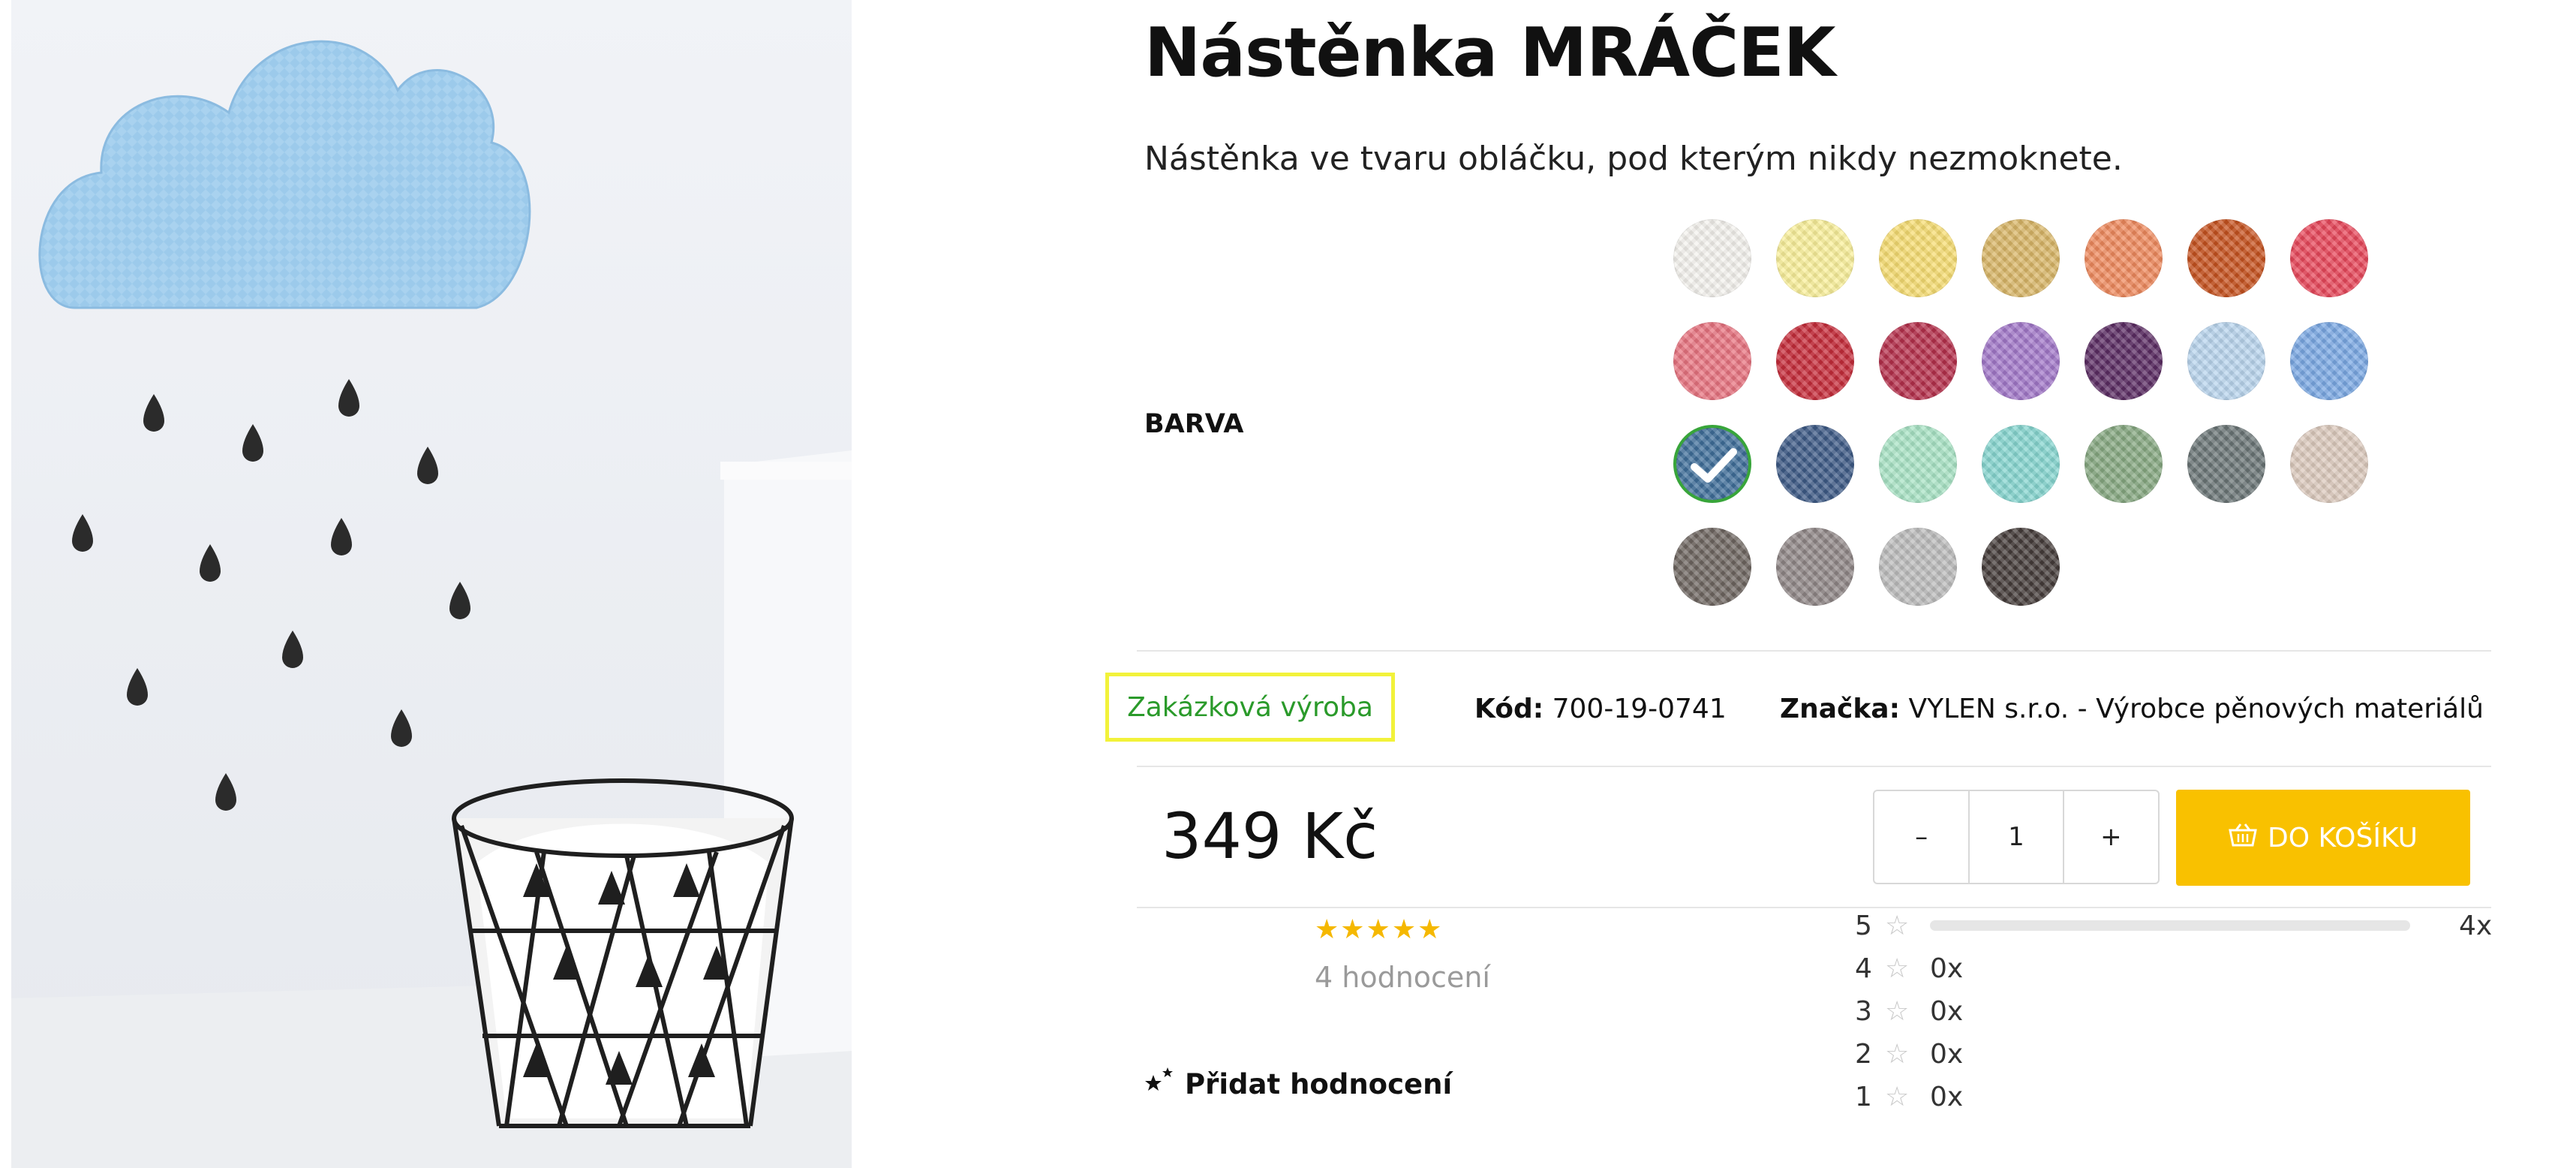 This screenshot has height=1168, width=2576. Describe the element at coordinates (1863, 1096) in the screenshot. I see `rating-row-stars: 1` at that location.